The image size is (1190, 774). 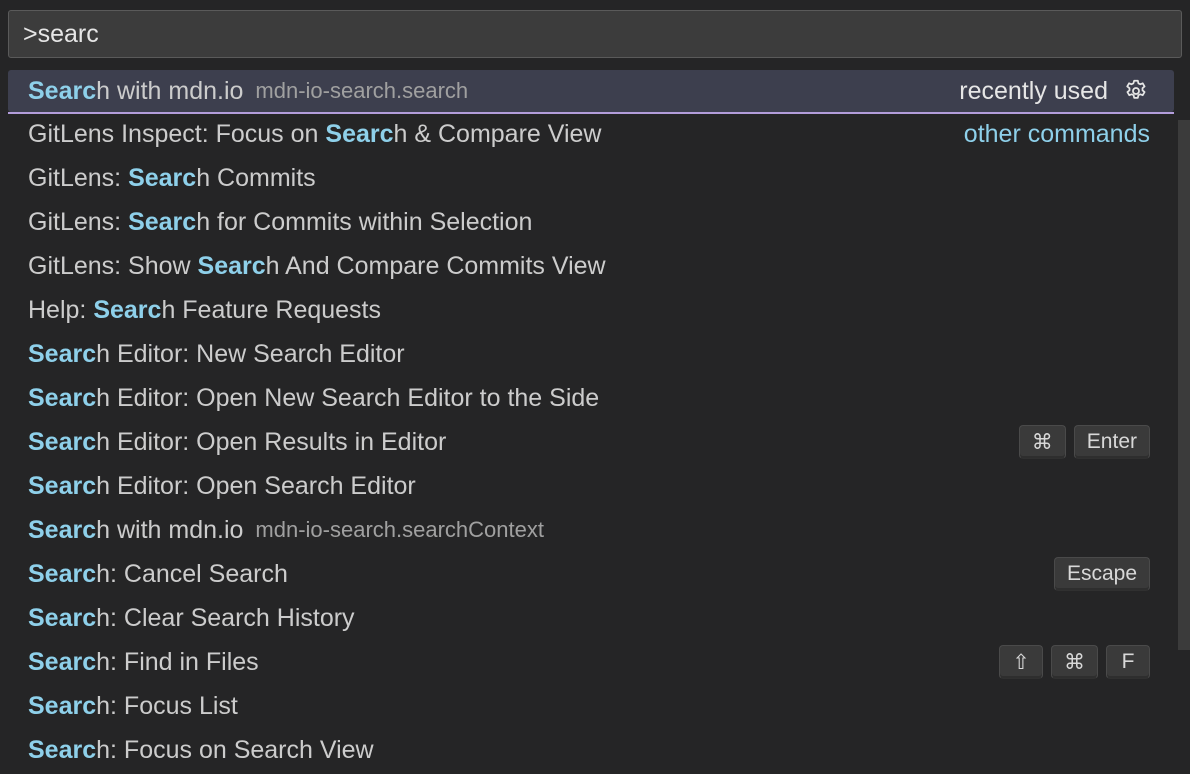 I want to click on command-label-suffix: h: Clear Search History, so click(x=225, y=617).